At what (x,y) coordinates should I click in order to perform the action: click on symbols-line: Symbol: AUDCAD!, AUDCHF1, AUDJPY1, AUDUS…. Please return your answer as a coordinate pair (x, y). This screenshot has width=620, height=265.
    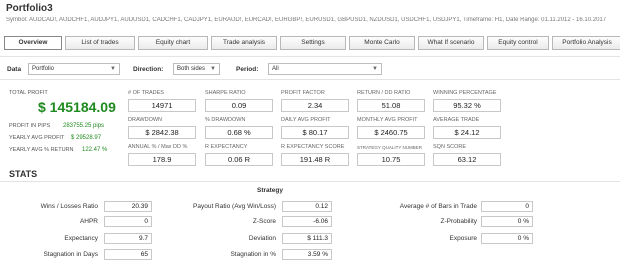
    Looking at the image, I should click on (306, 20).